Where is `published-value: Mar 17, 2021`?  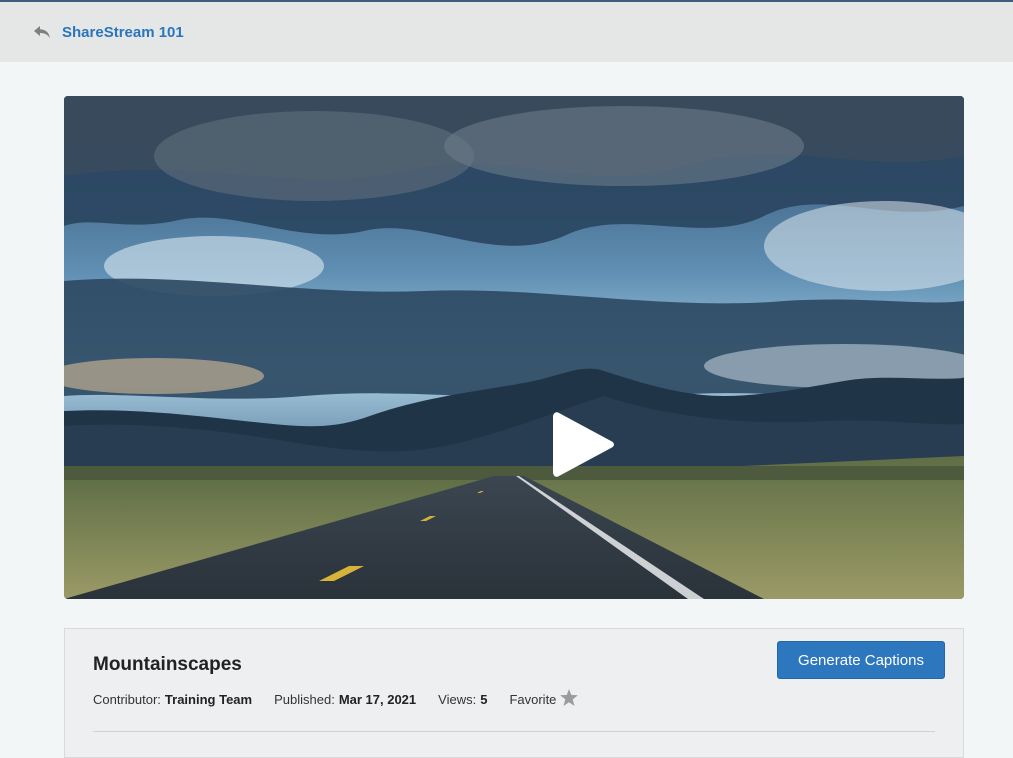 published-value: Mar 17, 2021 is located at coordinates (377, 699).